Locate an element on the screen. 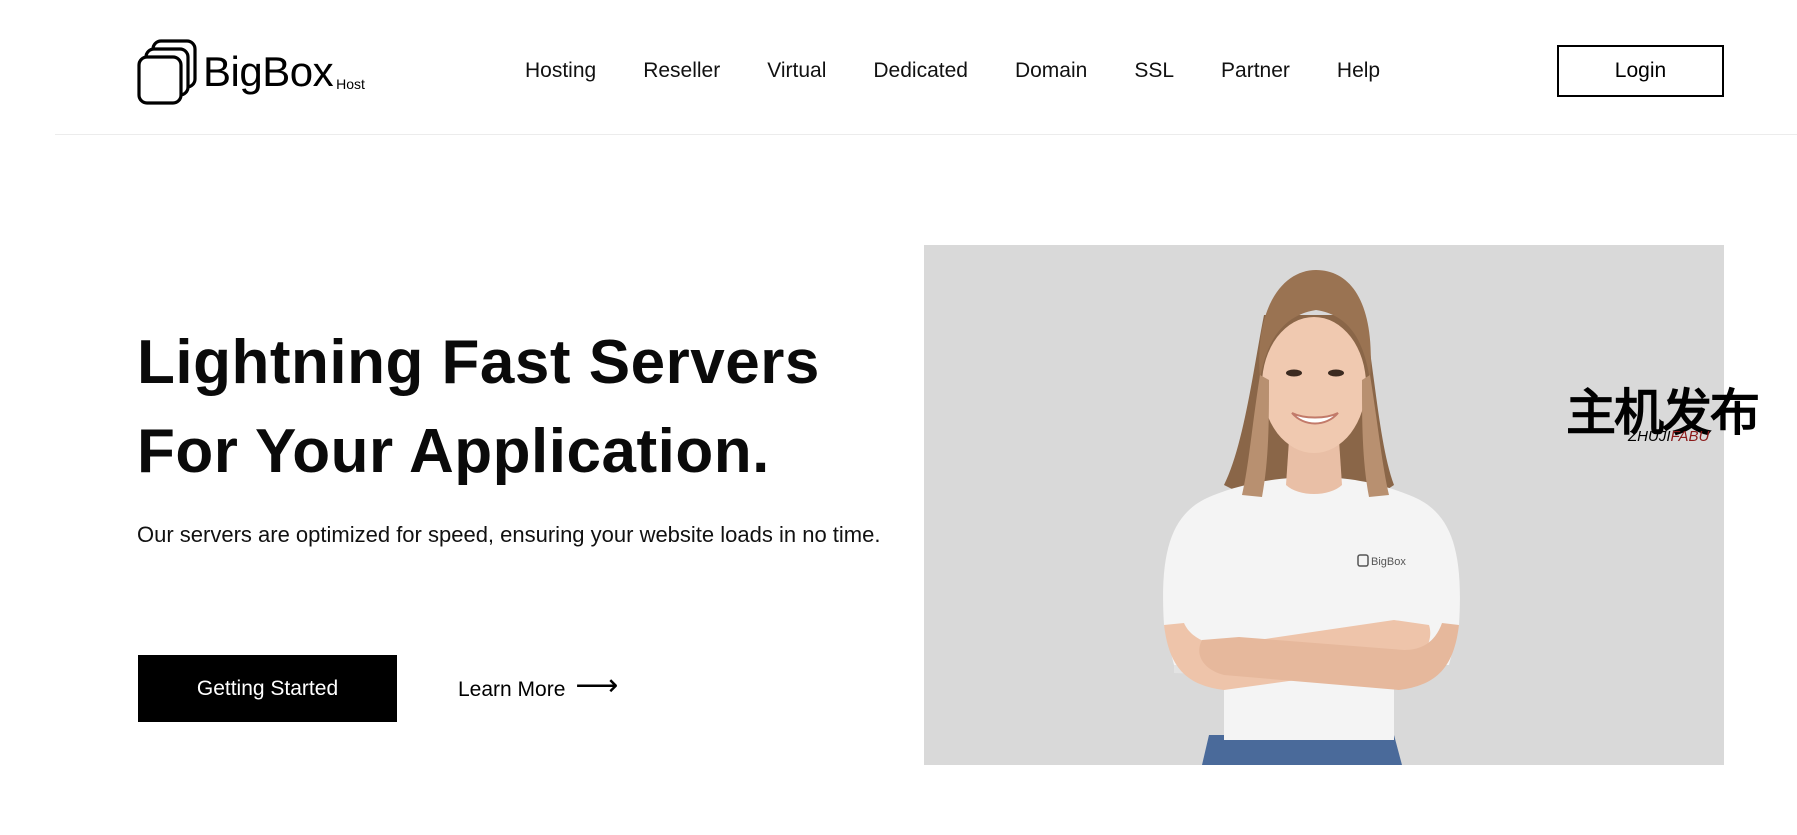 The height and width of the screenshot is (835, 1797). nav-item-ssl: SSL is located at coordinates (1154, 71).